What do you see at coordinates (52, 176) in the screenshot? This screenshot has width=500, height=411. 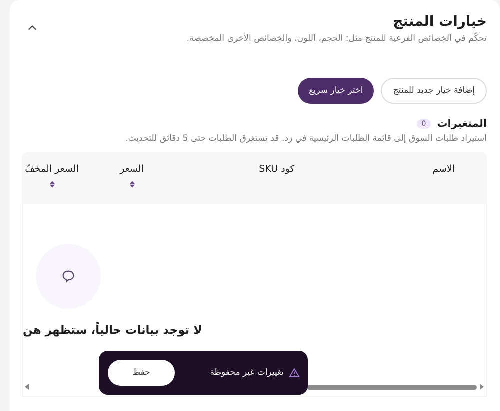 I see `column-header: السعر المخفّ` at bounding box center [52, 176].